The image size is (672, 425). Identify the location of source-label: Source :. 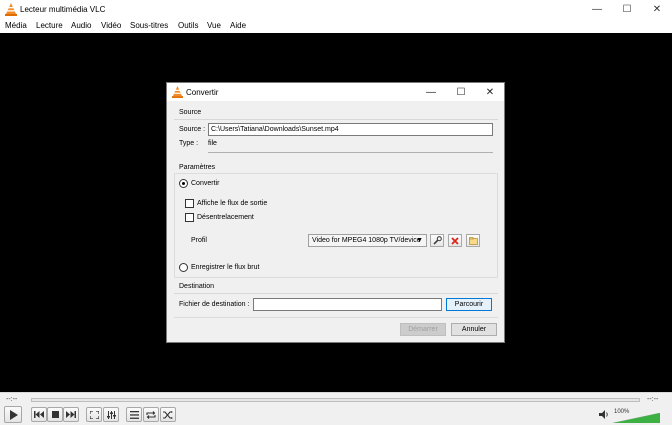
(192, 129).